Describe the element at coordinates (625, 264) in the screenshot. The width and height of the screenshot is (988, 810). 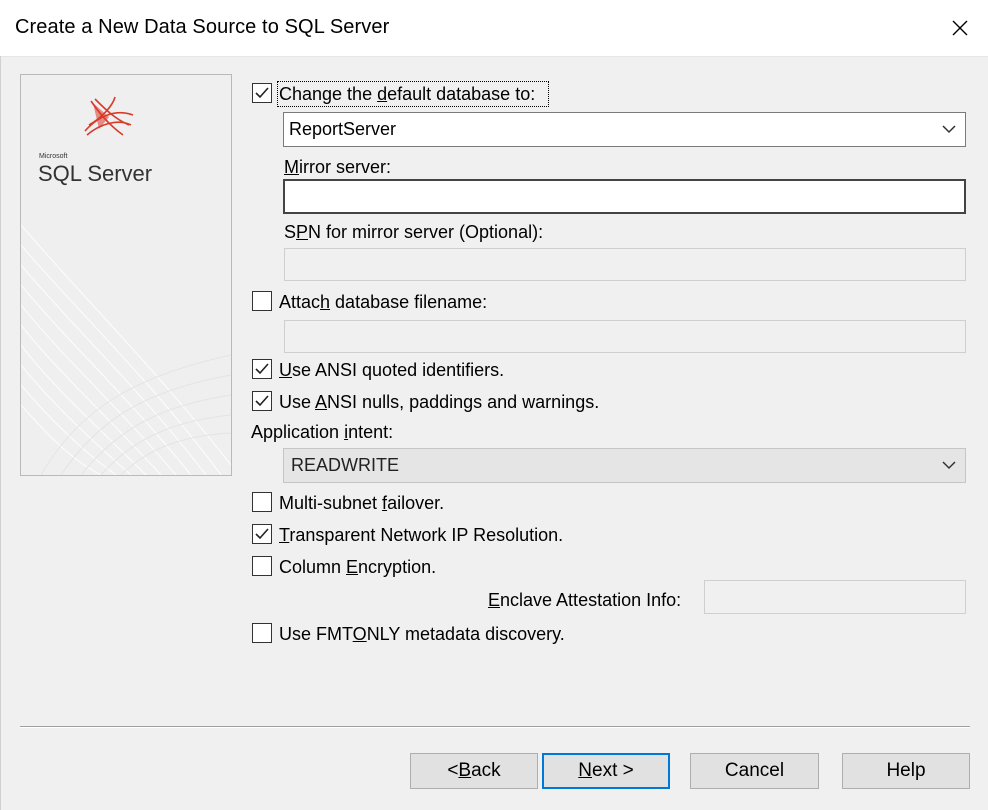
I see `spn-mirror-input` at that location.